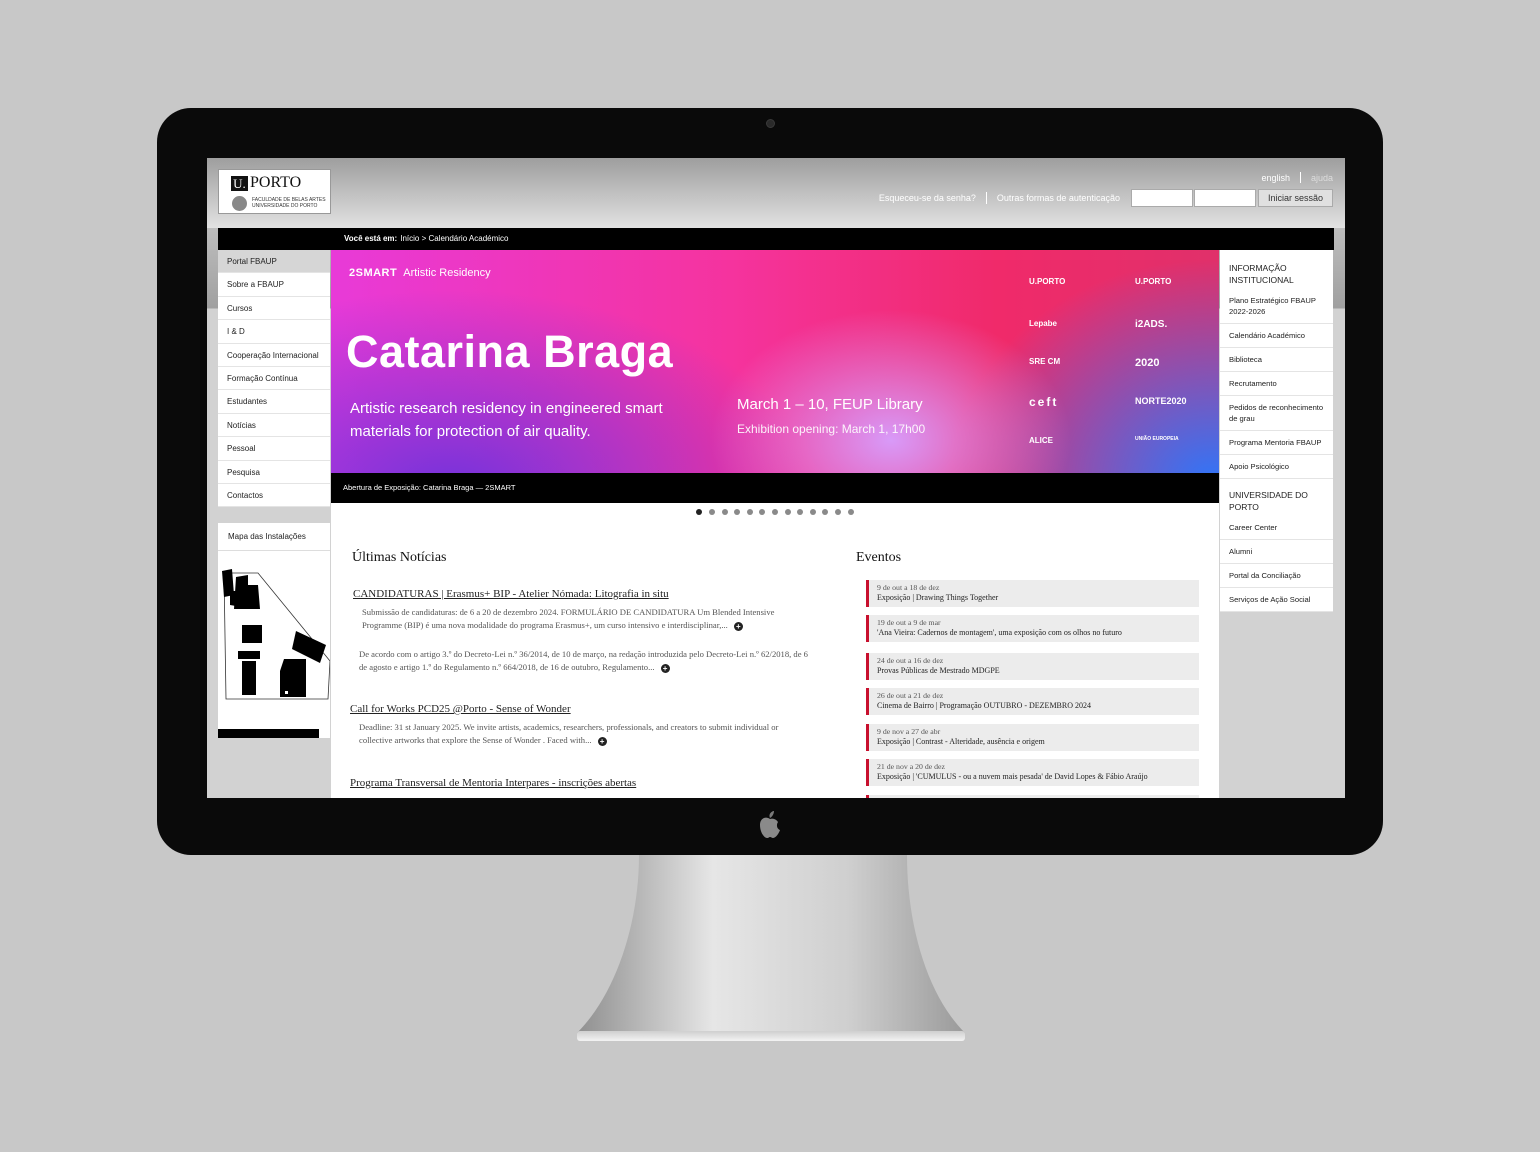 Image resolution: width=1540 pixels, height=1152 pixels. Describe the element at coordinates (1224, 198) in the screenshot. I see `password-input` at that location.